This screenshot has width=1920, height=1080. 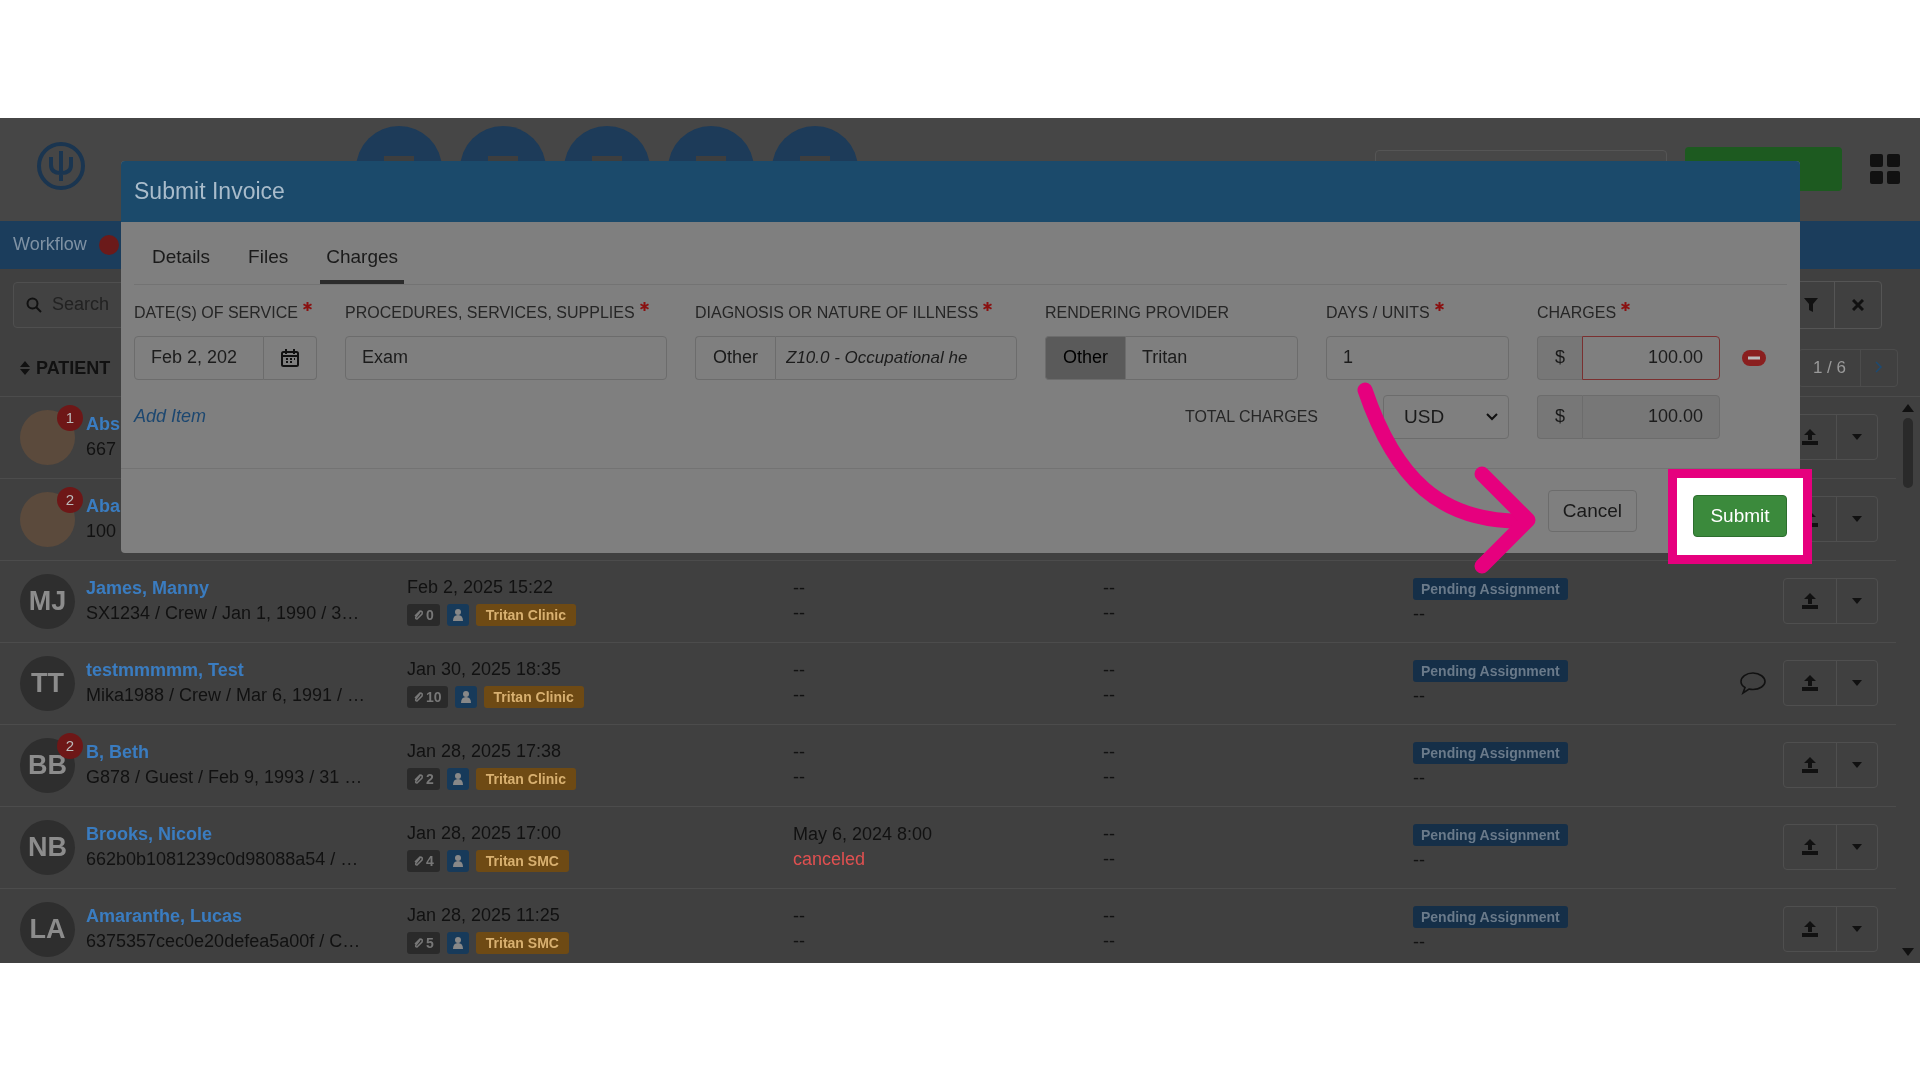 I want to click on field-label: DAYS / UNITS, so click(x=1378, y=312).